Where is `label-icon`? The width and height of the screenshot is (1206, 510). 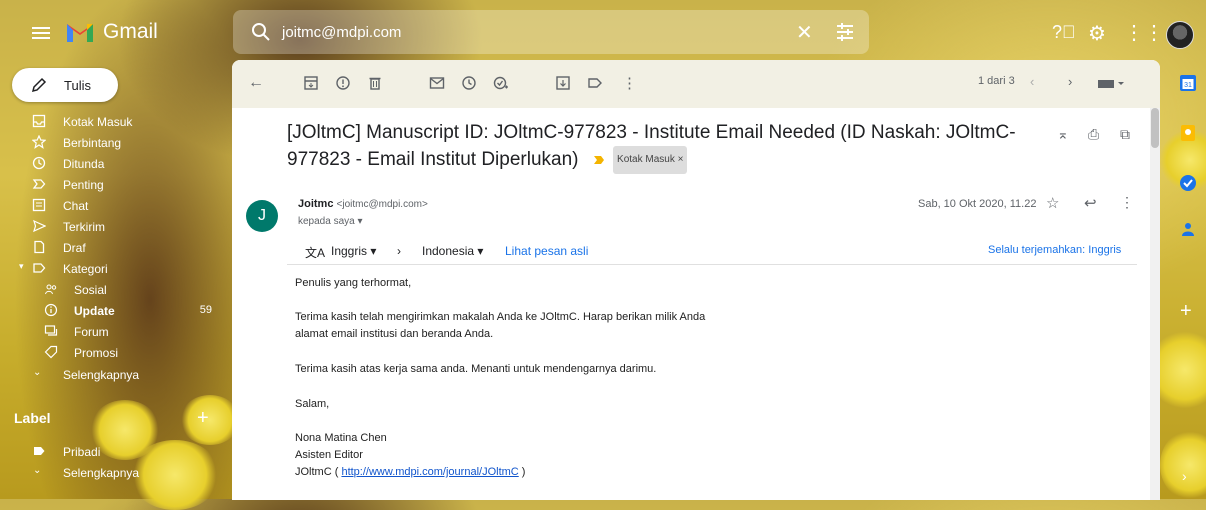
label-icon is located at coordinates (595, 83).